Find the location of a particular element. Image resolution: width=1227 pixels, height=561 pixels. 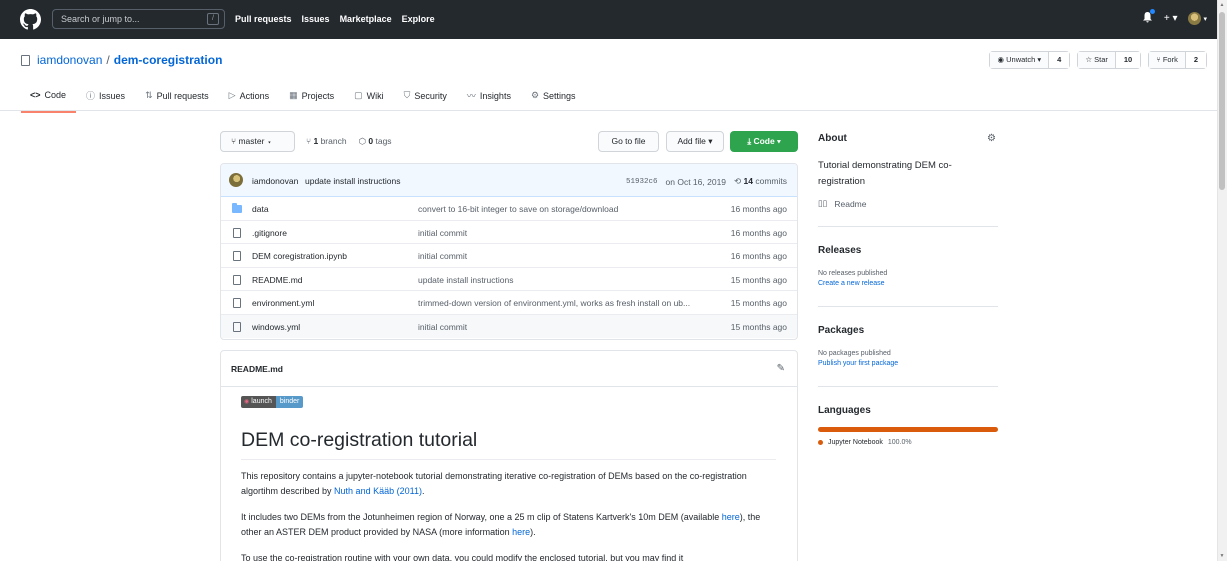

tag-icon: ⬡ is located at coordinates (363, 141).